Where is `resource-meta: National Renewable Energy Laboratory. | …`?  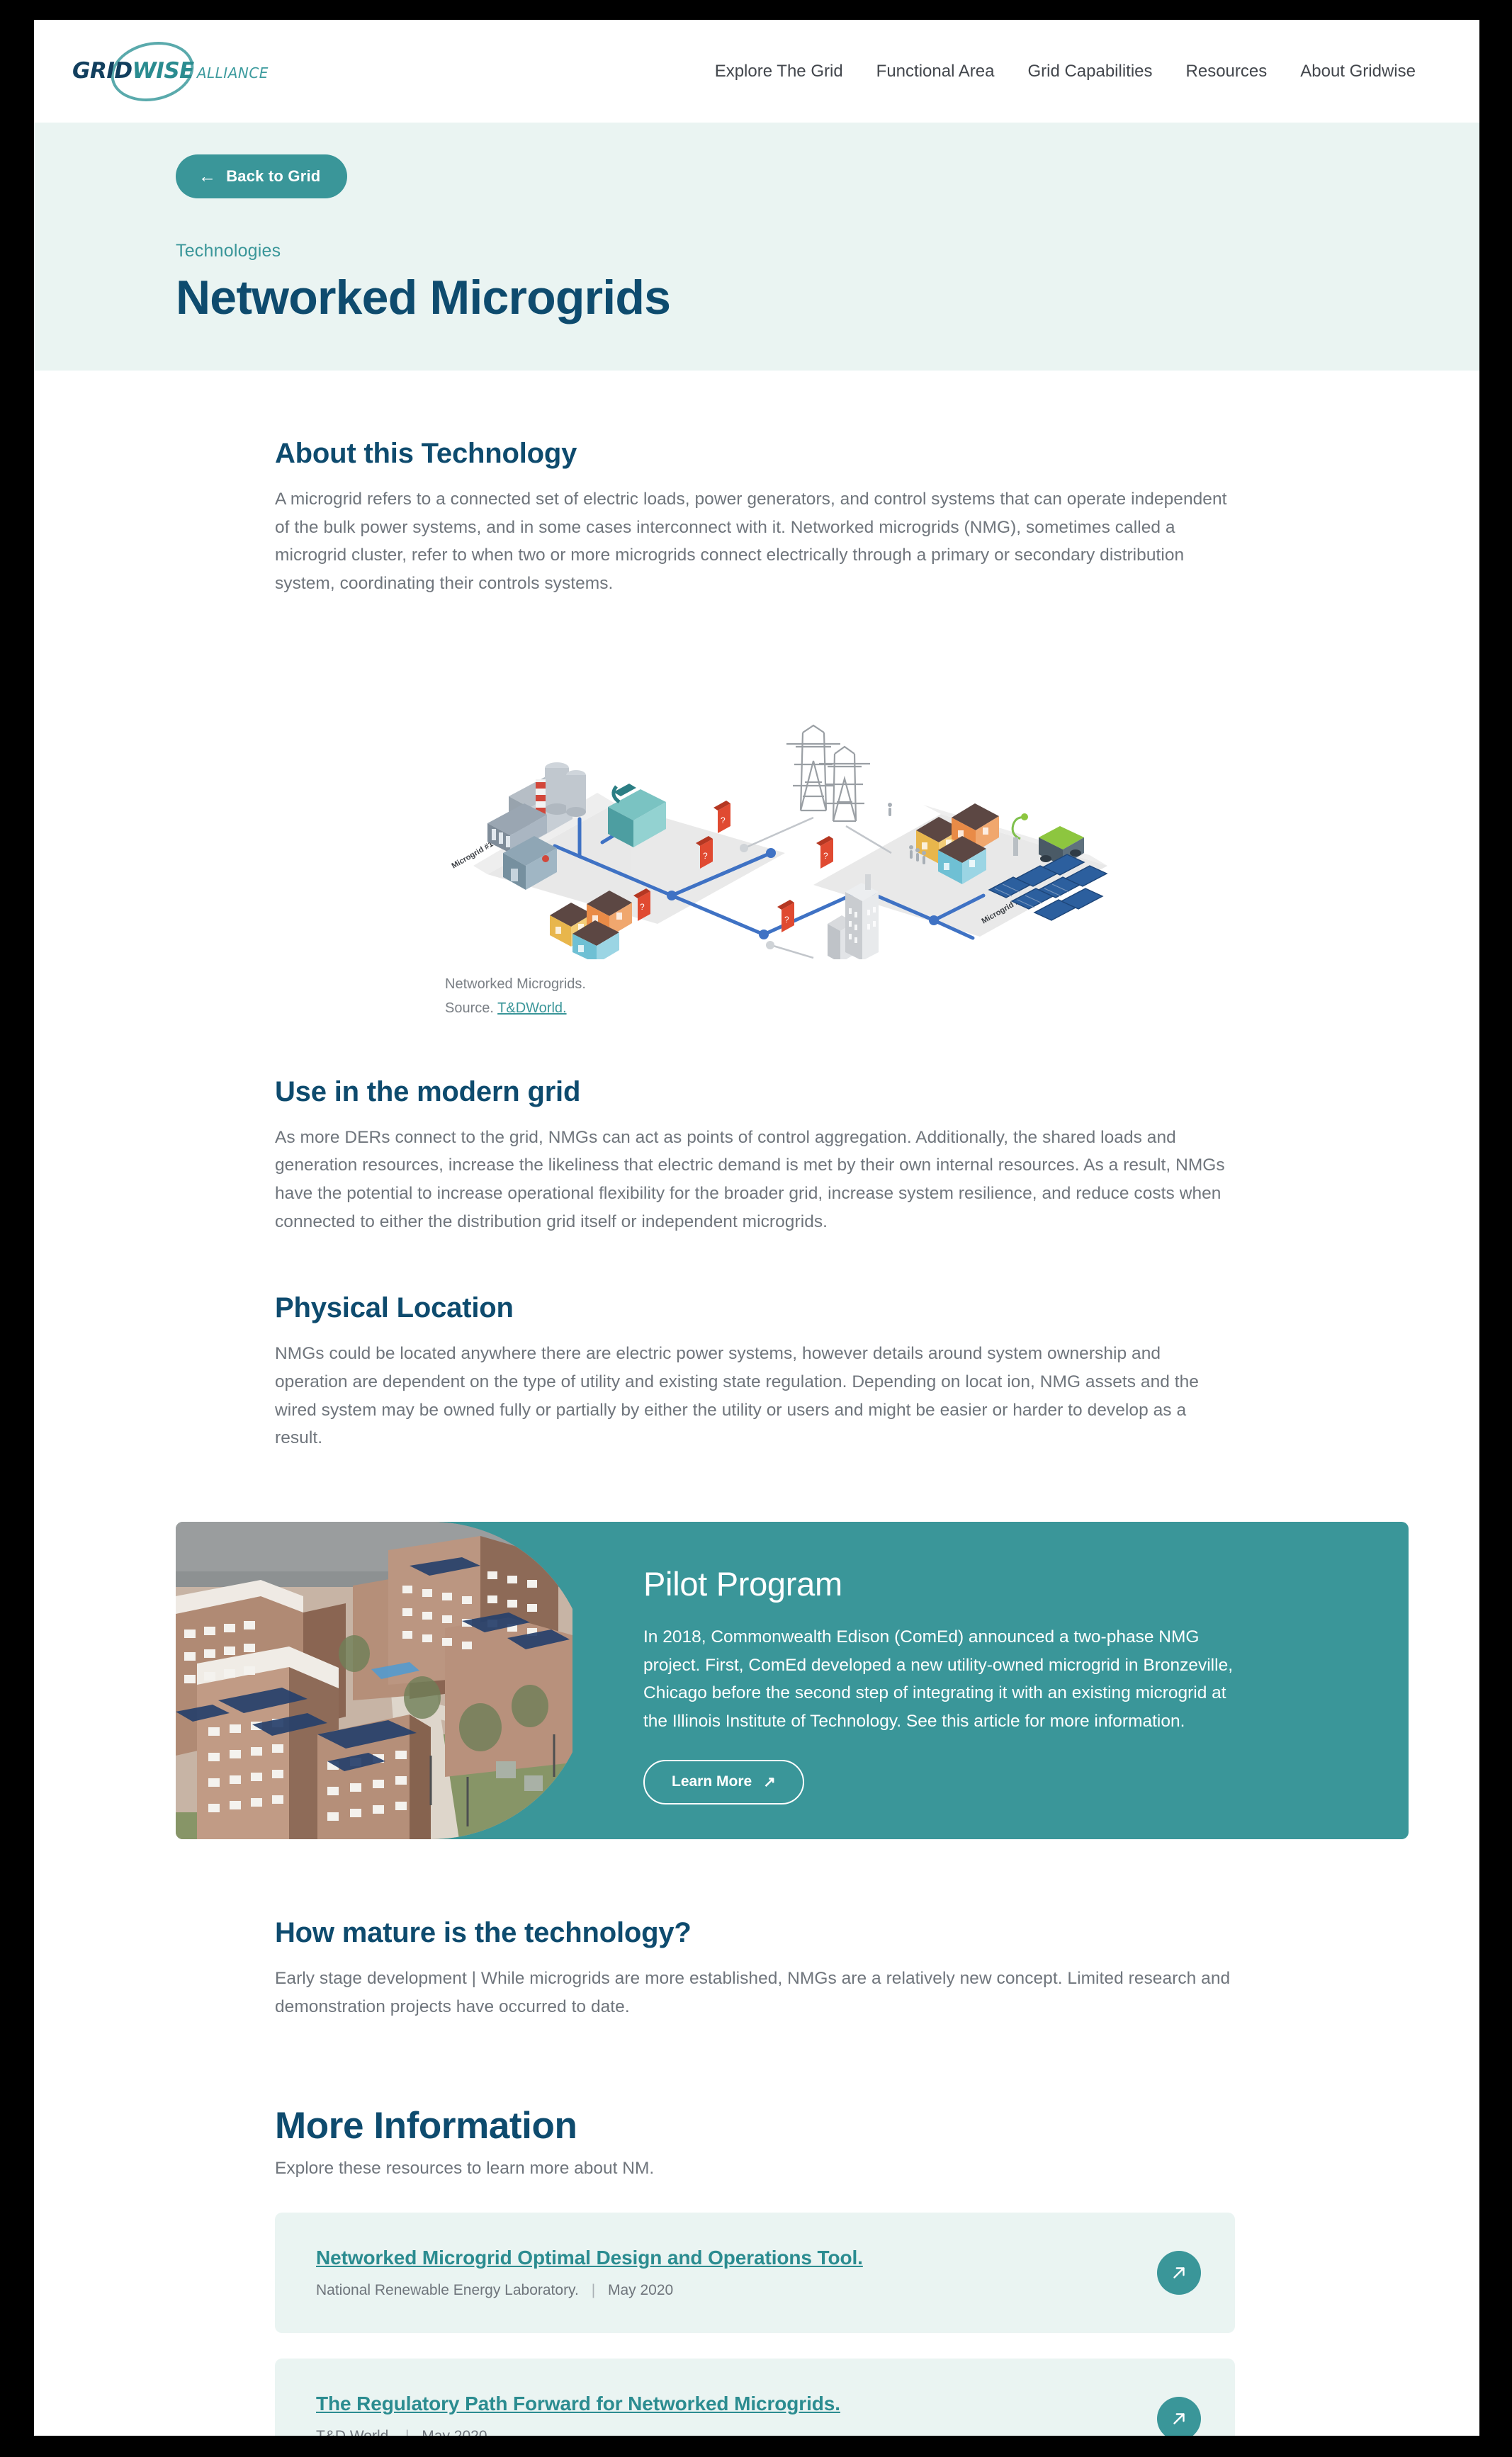
resource-meta: National Renewable Energy Laboratory. | … is located at coordinates (736, 2290).